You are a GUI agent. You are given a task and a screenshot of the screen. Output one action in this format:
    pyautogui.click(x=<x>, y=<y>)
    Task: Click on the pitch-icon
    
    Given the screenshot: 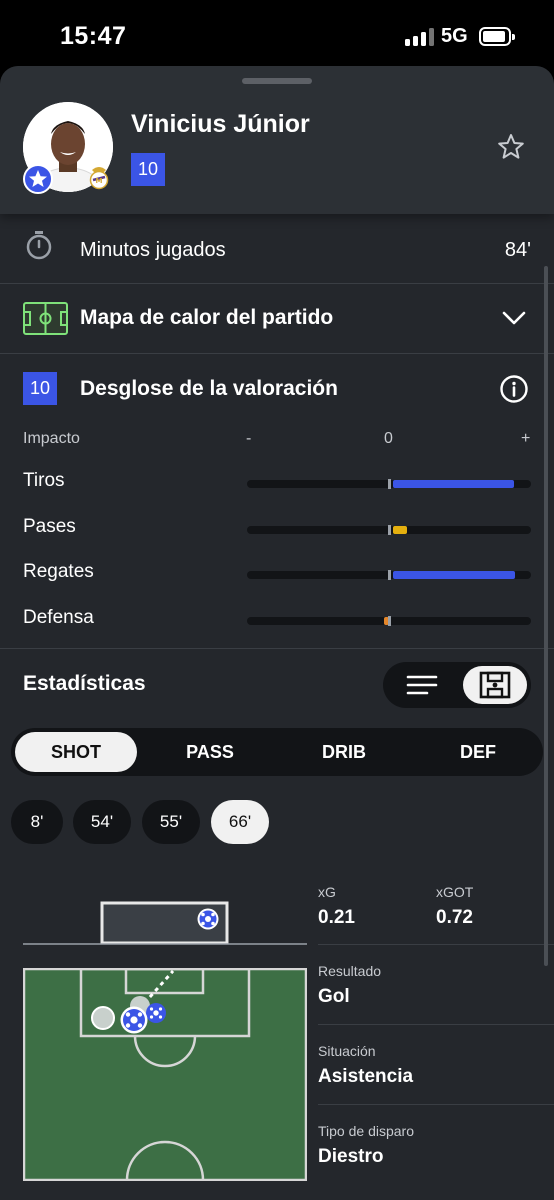 What is the action you would take?
    pyautogui.click(x=495, y=685)
    